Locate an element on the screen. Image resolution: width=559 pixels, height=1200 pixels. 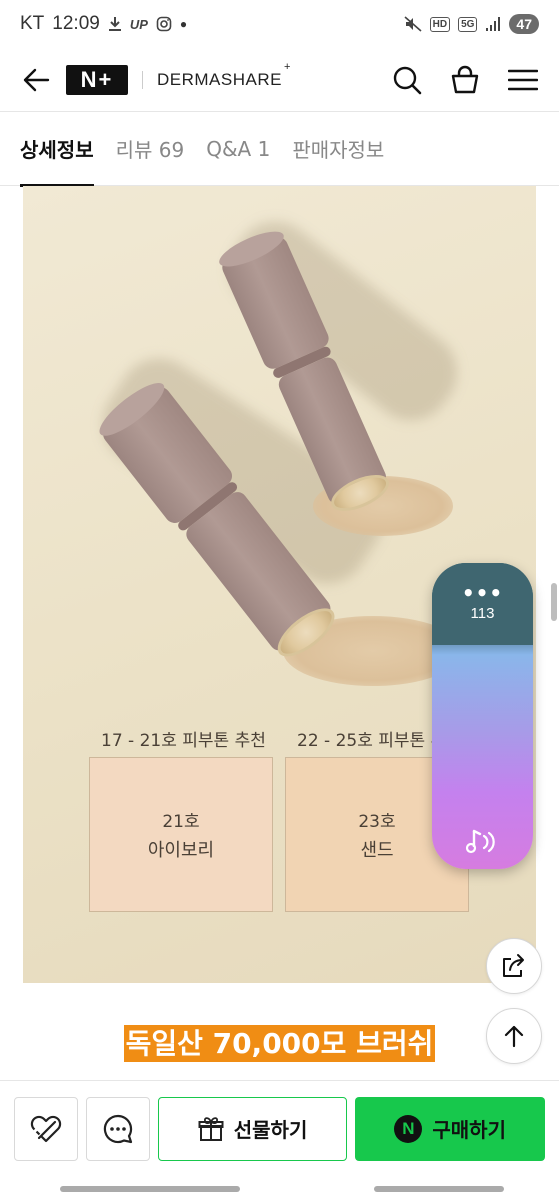
shade-name: 아이보리 is located at coordinates (181, 850).